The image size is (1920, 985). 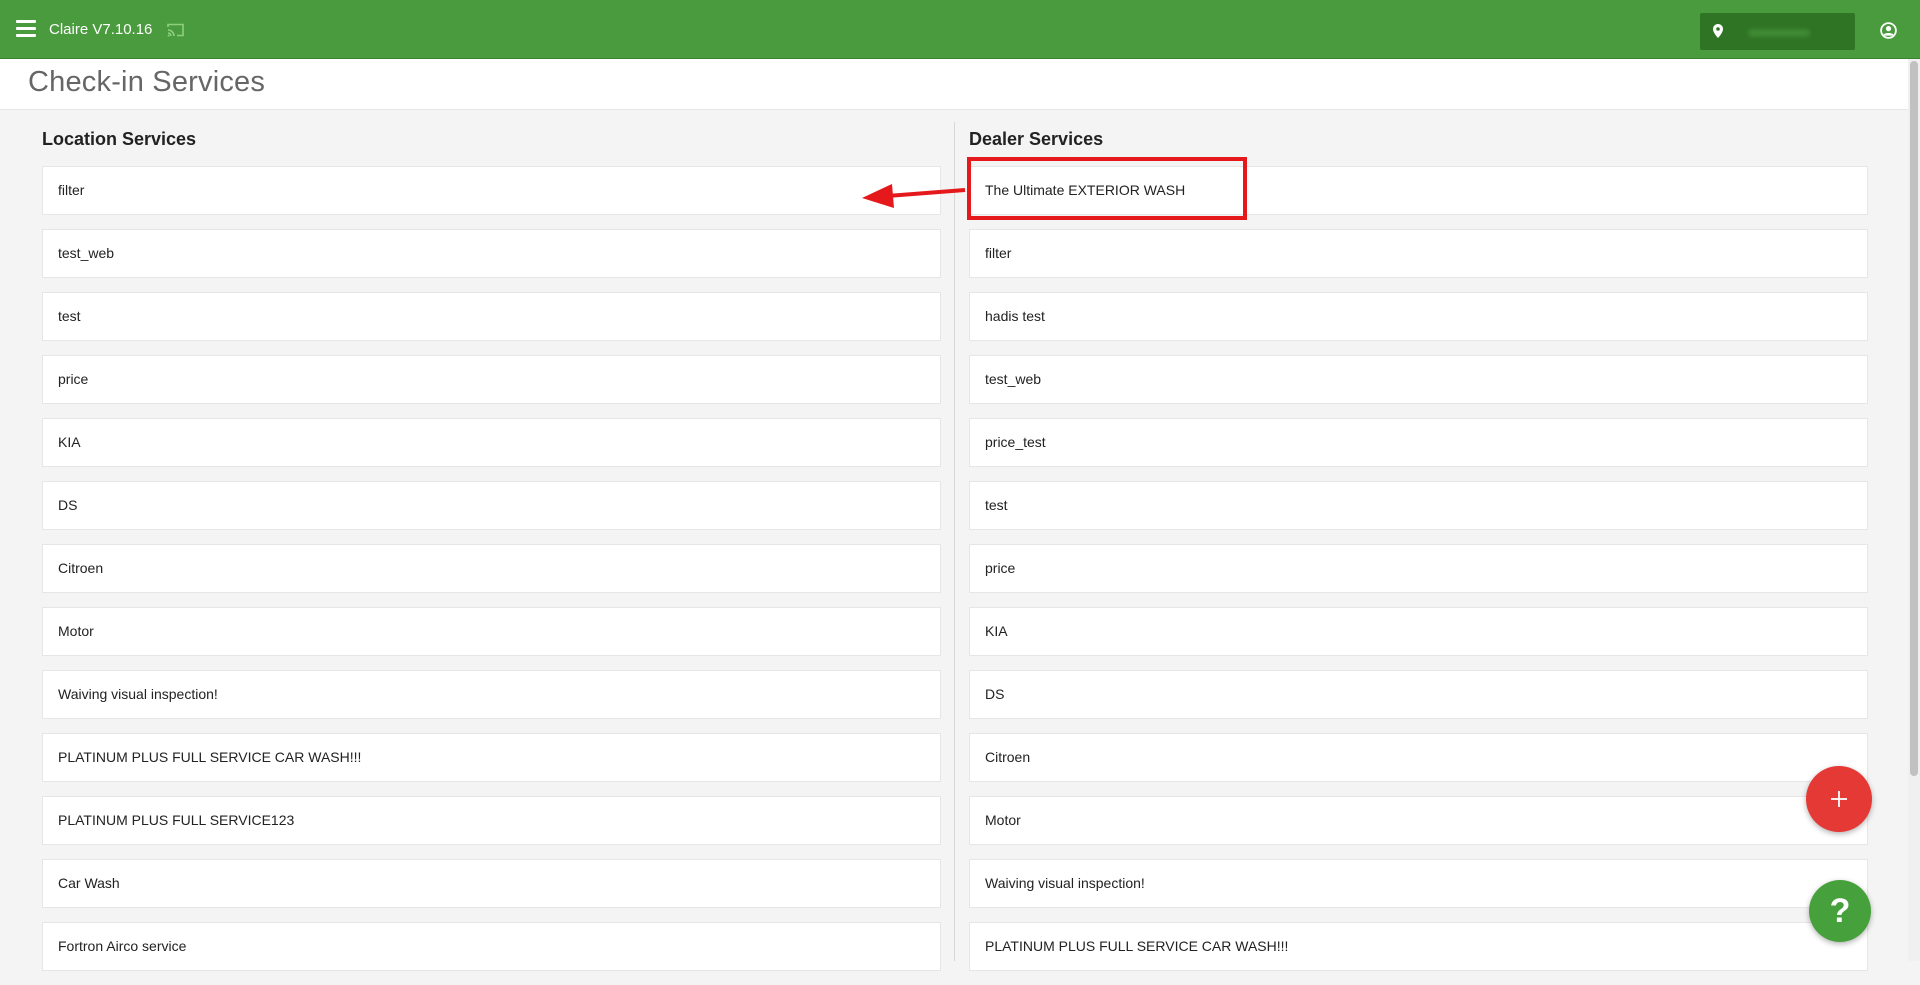 What do you see at coordinates (101, 29) in the screenshot?
I see `app-title: Claire V7.10.16` at bounding box center [101, 29].